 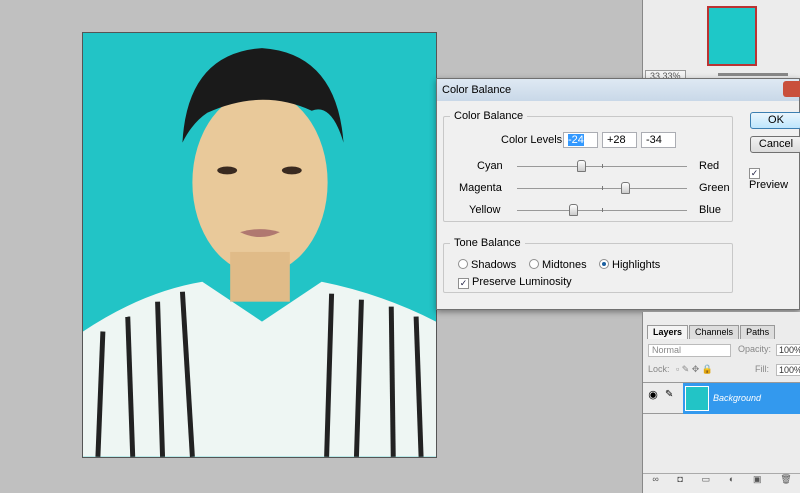 What do you see at coordinates (714, 332) in the screenshot?
I see `tab-channels: Channels` at bounding box center [714, 332].